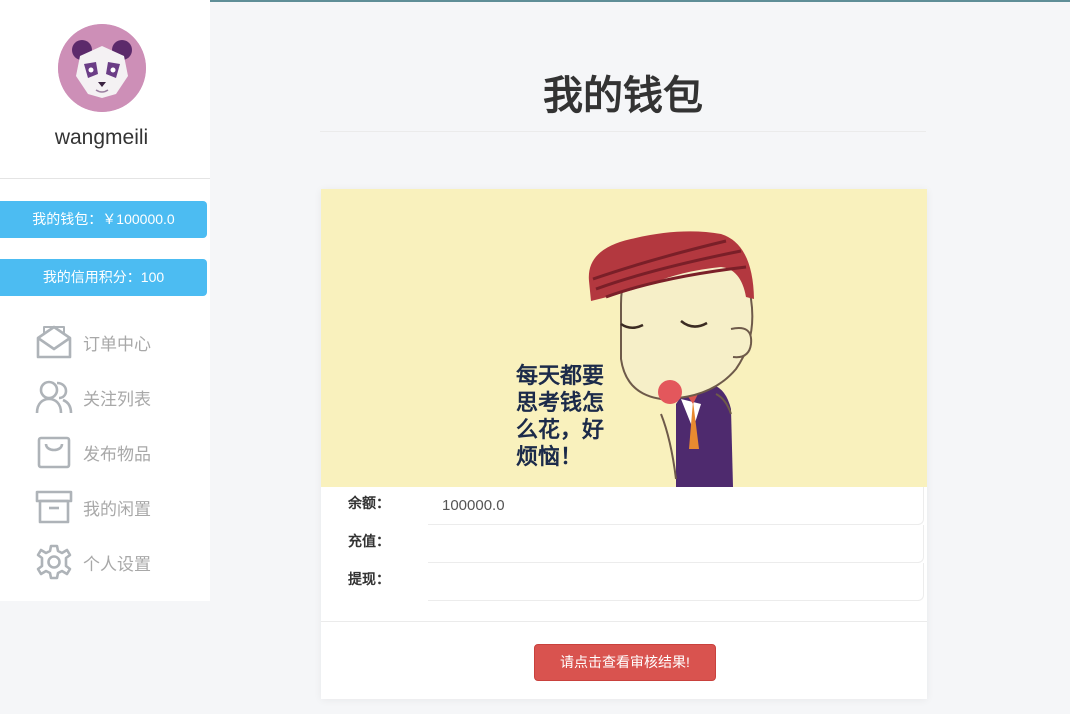 Image resolution: width=1070 pixels, height=714 pixels. I want to click on sidebar-item-settings: 个人设置, so click(122, 562).